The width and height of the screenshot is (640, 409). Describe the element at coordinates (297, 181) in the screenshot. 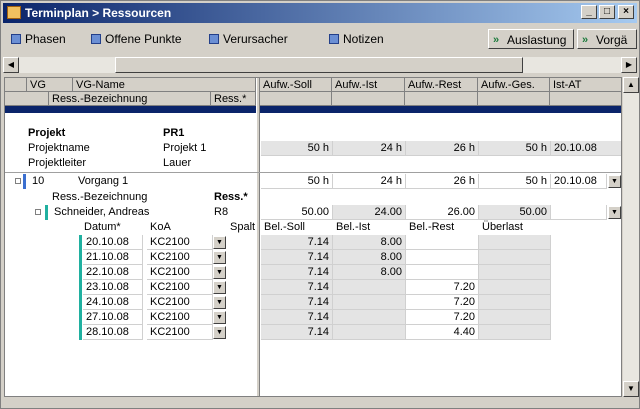

I see `task-aufw-soll: 50 h` at that location.